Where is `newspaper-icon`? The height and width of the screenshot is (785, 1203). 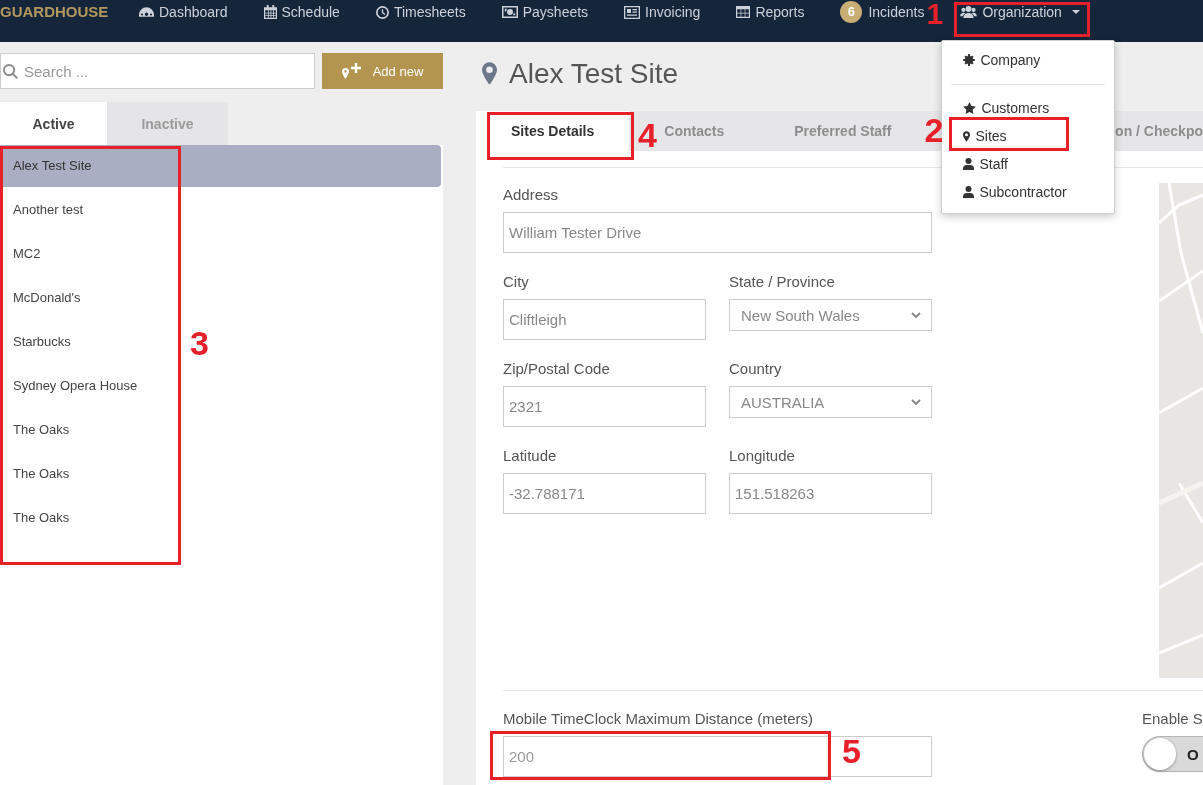 newspaper-icon is located at coordinates (632, 12).